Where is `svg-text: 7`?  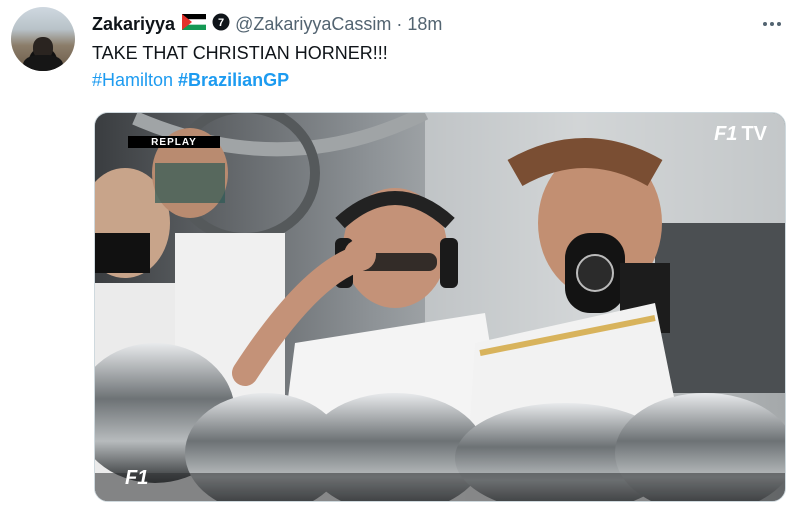
svg-text: 7 is located at coordinates (221, 23).